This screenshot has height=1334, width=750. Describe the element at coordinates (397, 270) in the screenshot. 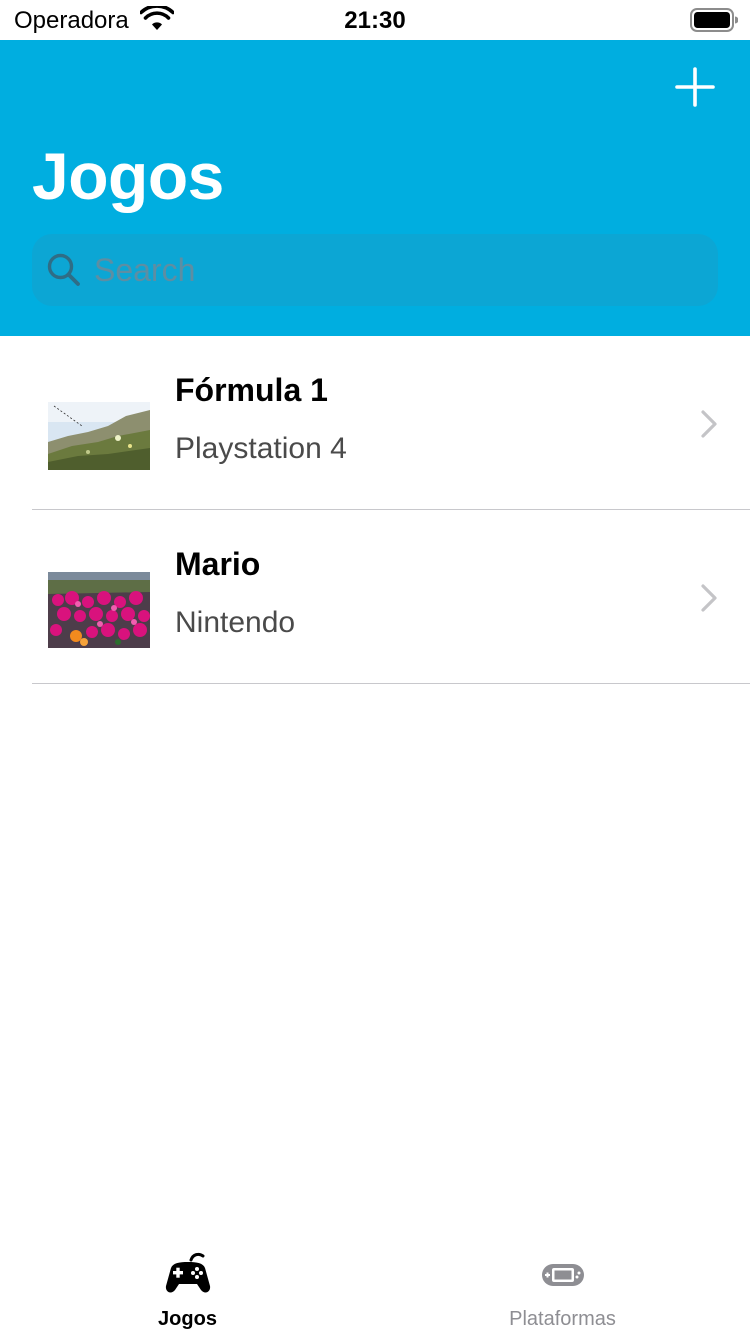

I see `search-input` at that location.